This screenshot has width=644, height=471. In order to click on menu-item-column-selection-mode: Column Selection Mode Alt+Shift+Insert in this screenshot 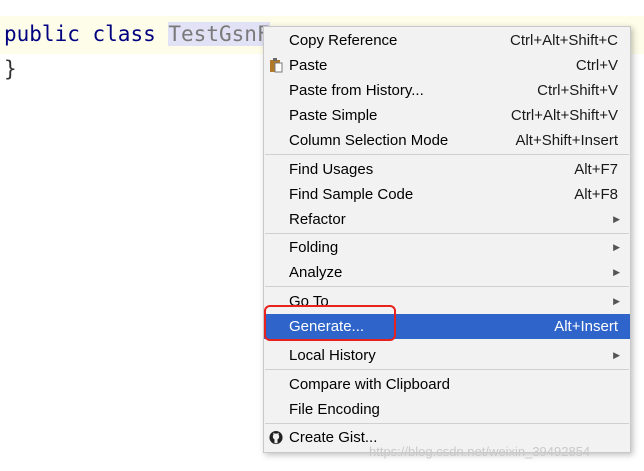, I will do `click(447, 140)`.